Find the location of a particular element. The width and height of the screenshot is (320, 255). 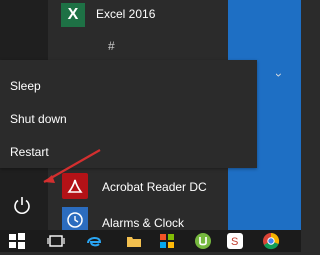

store-icon is located at coordinates (168, 241).